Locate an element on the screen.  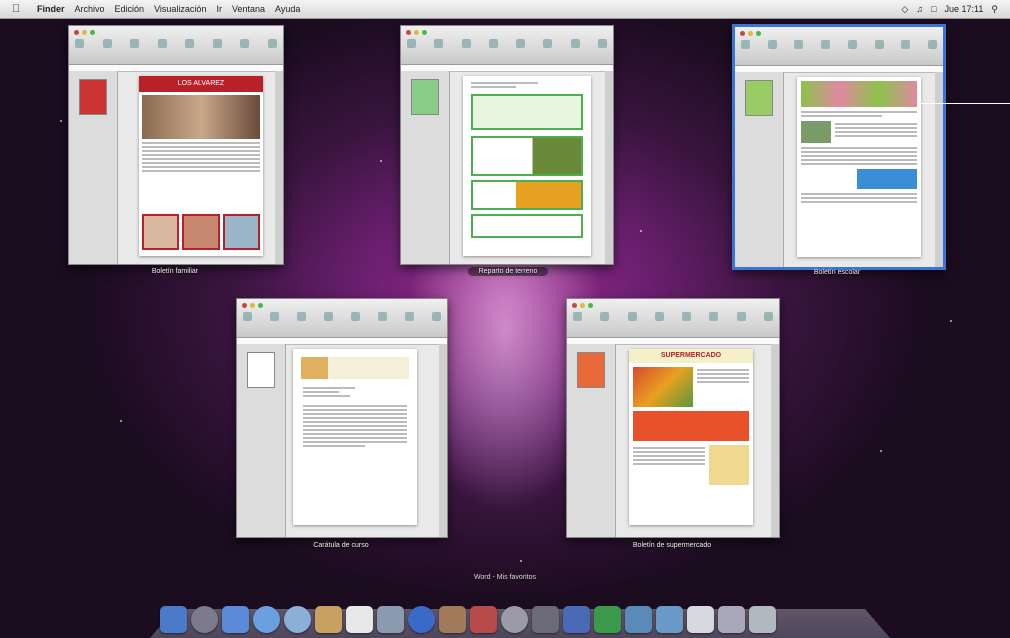
window-boletin-supermercado: SUPERMERCADO is located at coordinates (673, 418).